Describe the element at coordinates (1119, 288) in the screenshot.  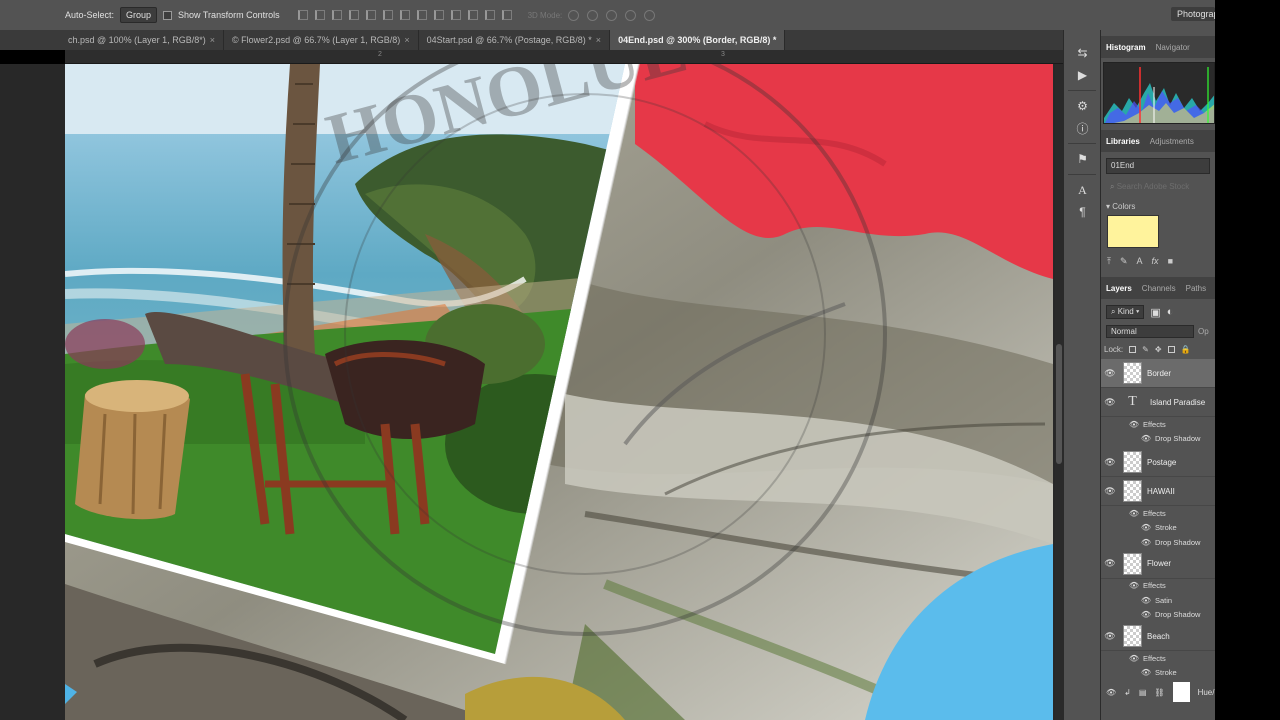
I see `tab-layers: Layers` at that location.